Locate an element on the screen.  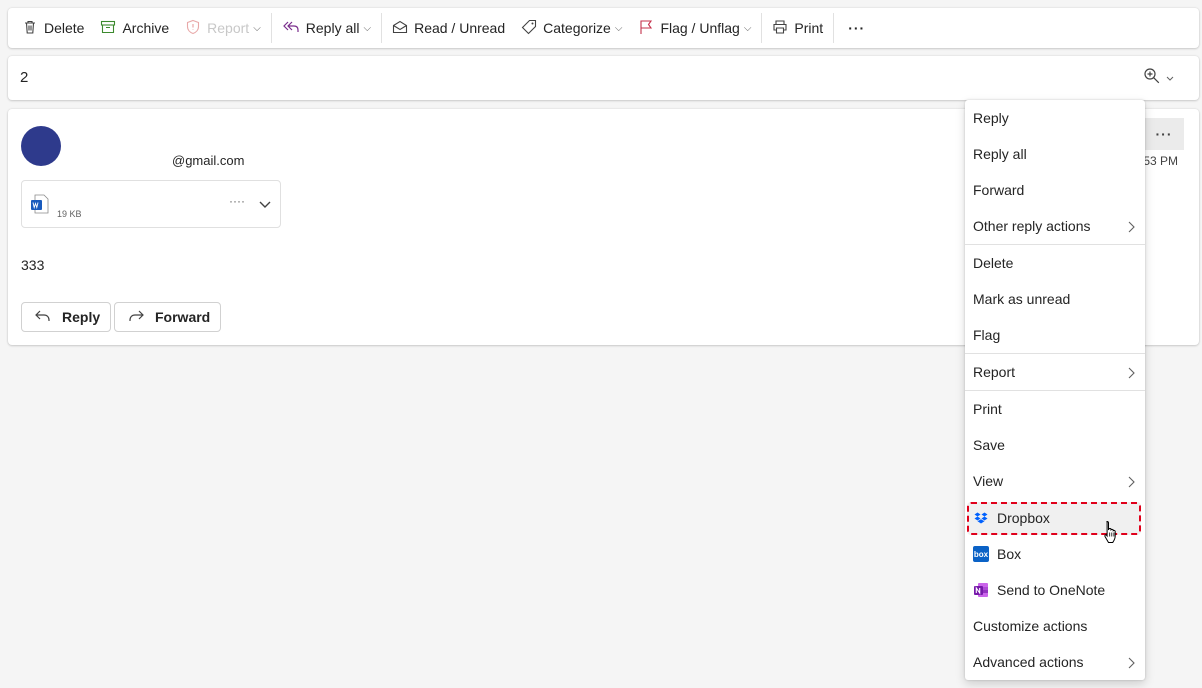
word-file-icon is located at coordinates (40, 205).